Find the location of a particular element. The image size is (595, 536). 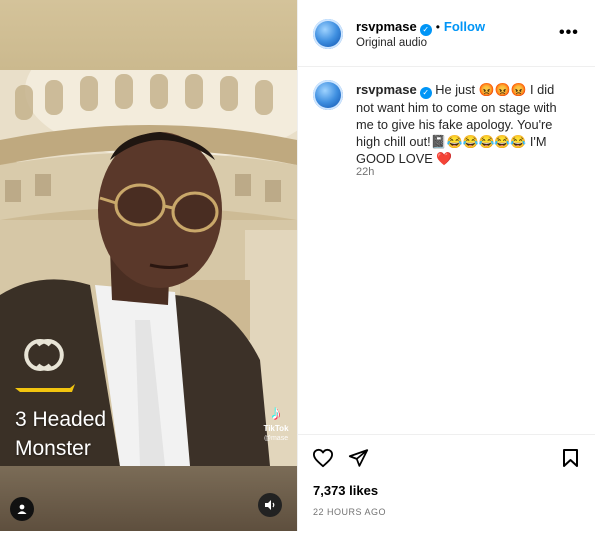

tagged-users-button is located at coordinates (22, 509).